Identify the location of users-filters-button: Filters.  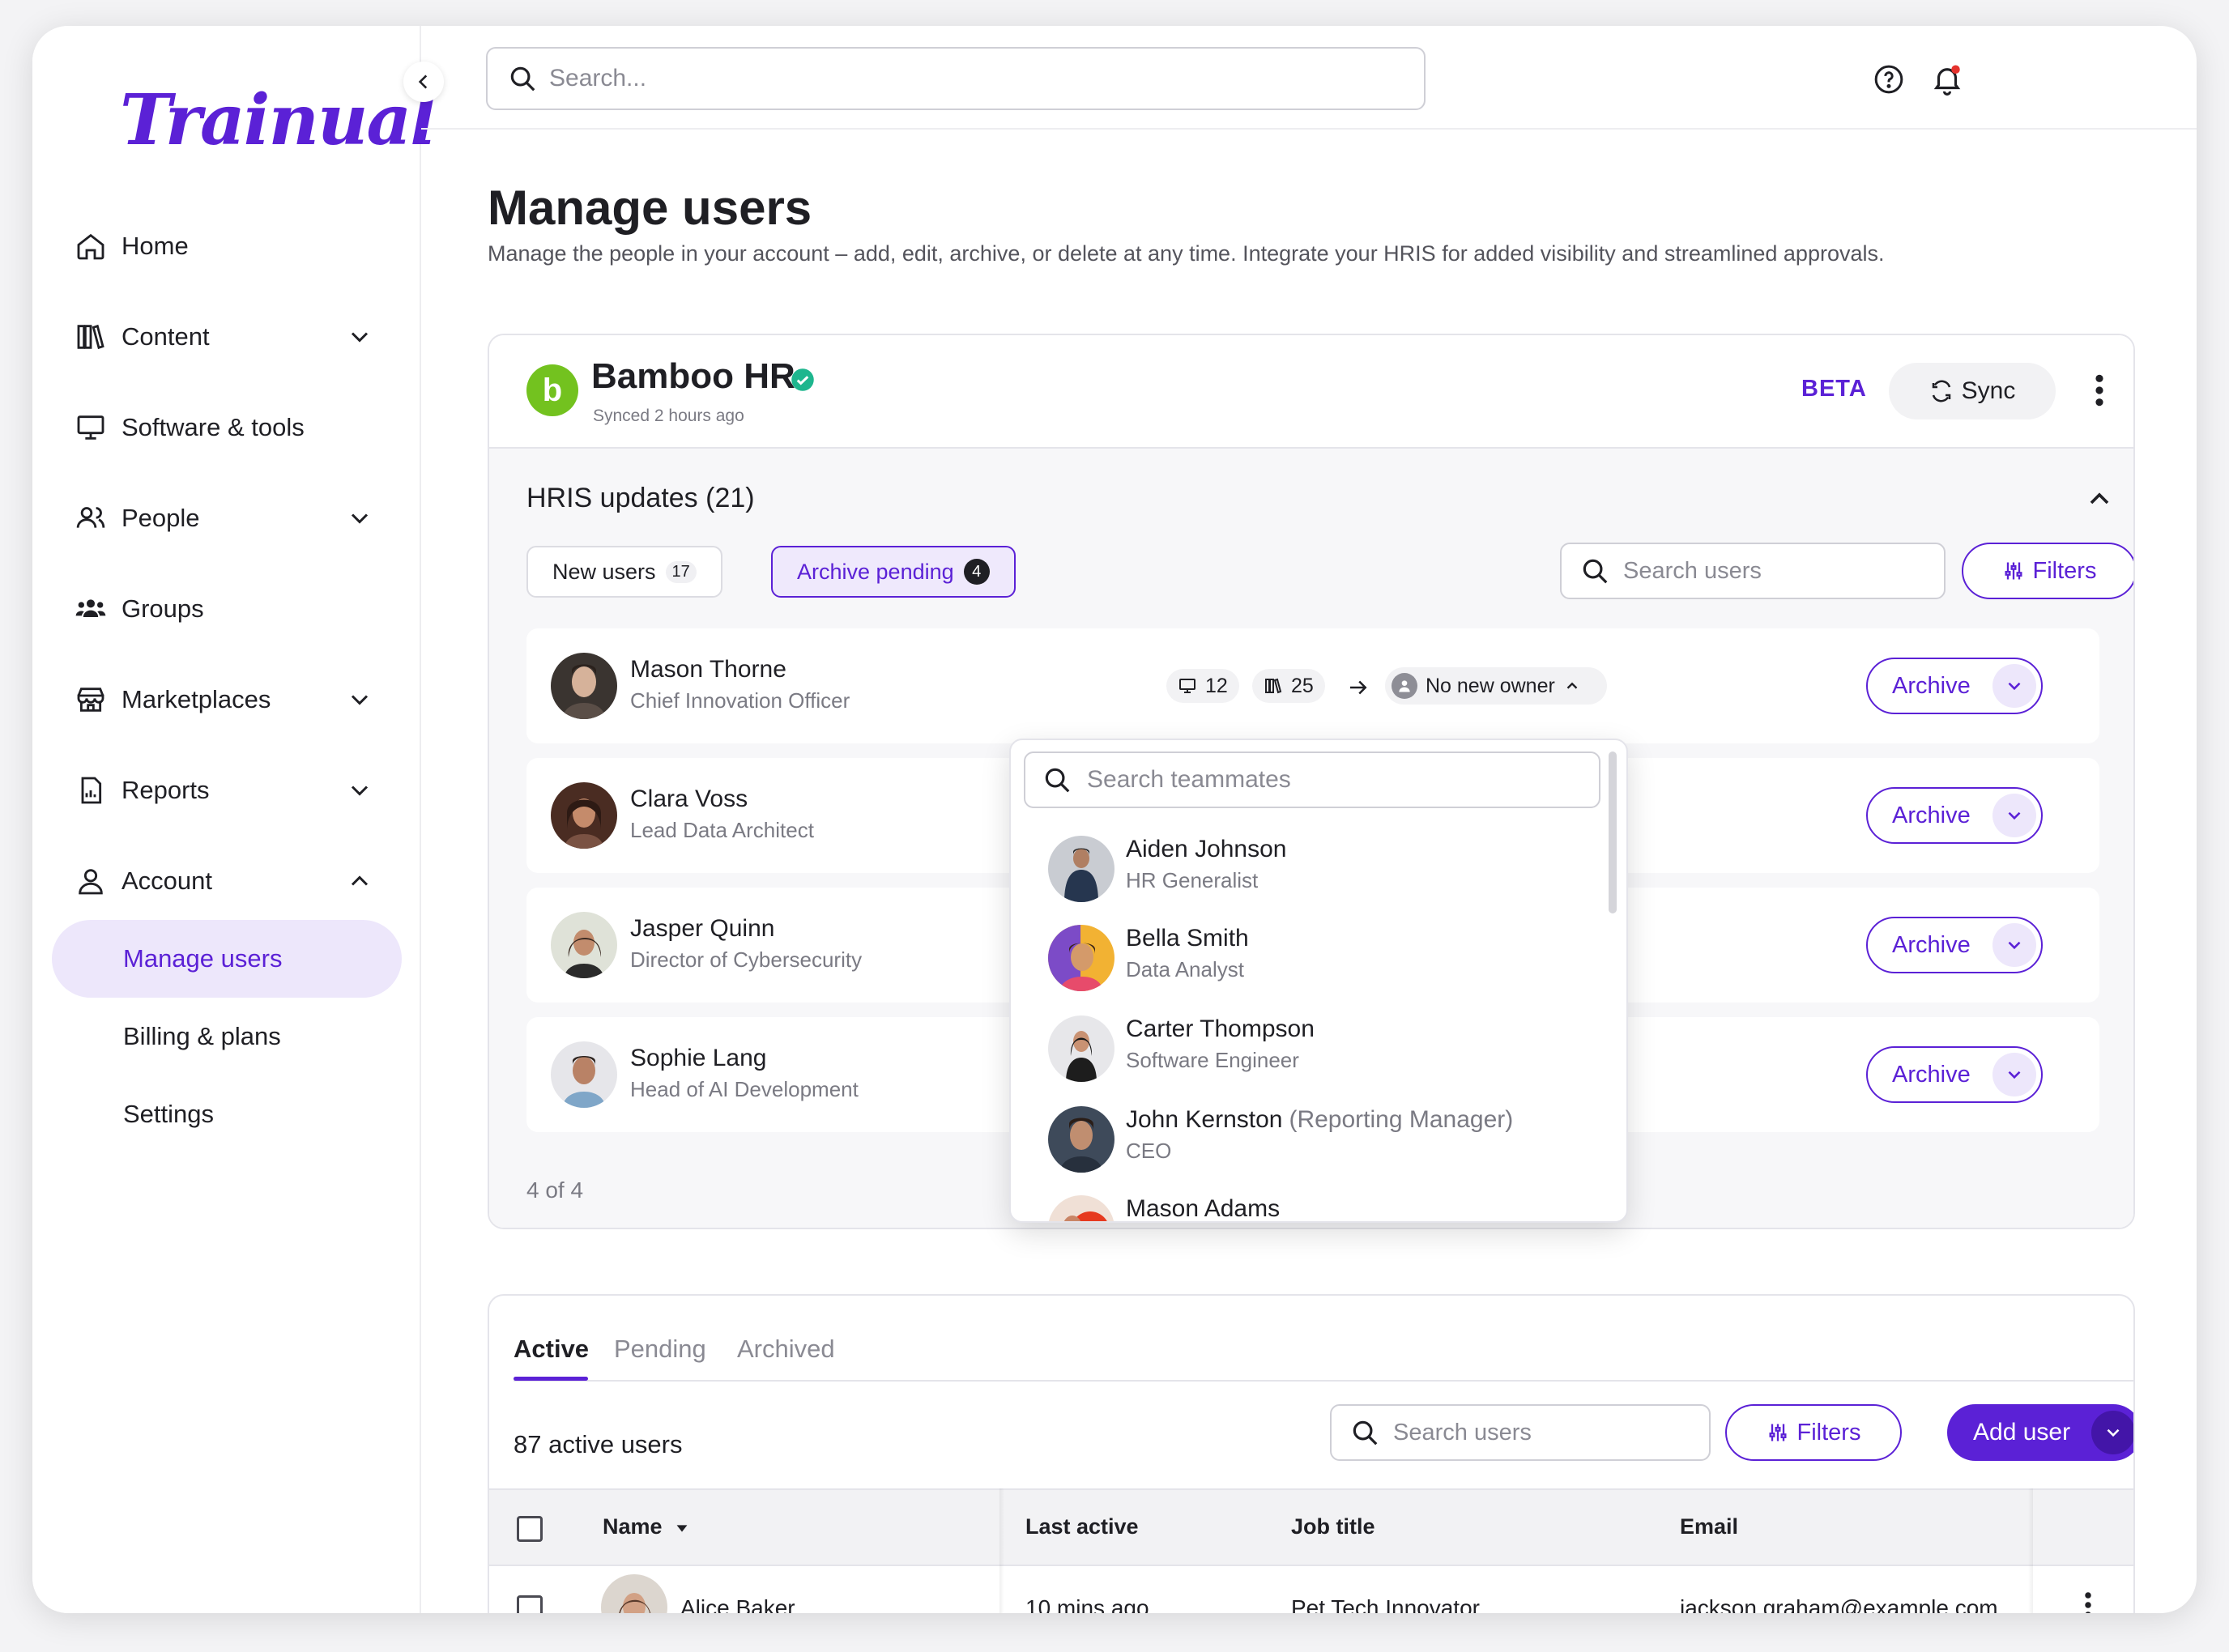
(1814, 1432).